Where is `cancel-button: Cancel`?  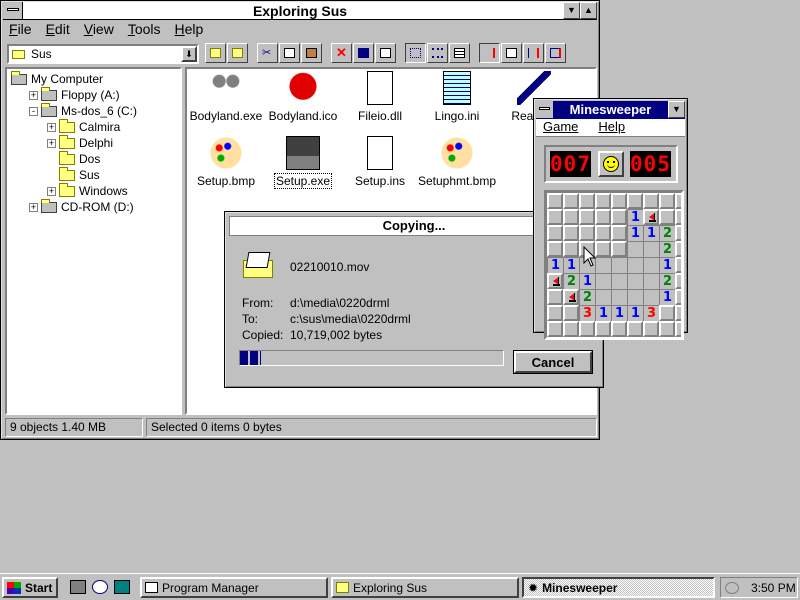
cancel-button: Cancel is located at coordinates (553, 362).